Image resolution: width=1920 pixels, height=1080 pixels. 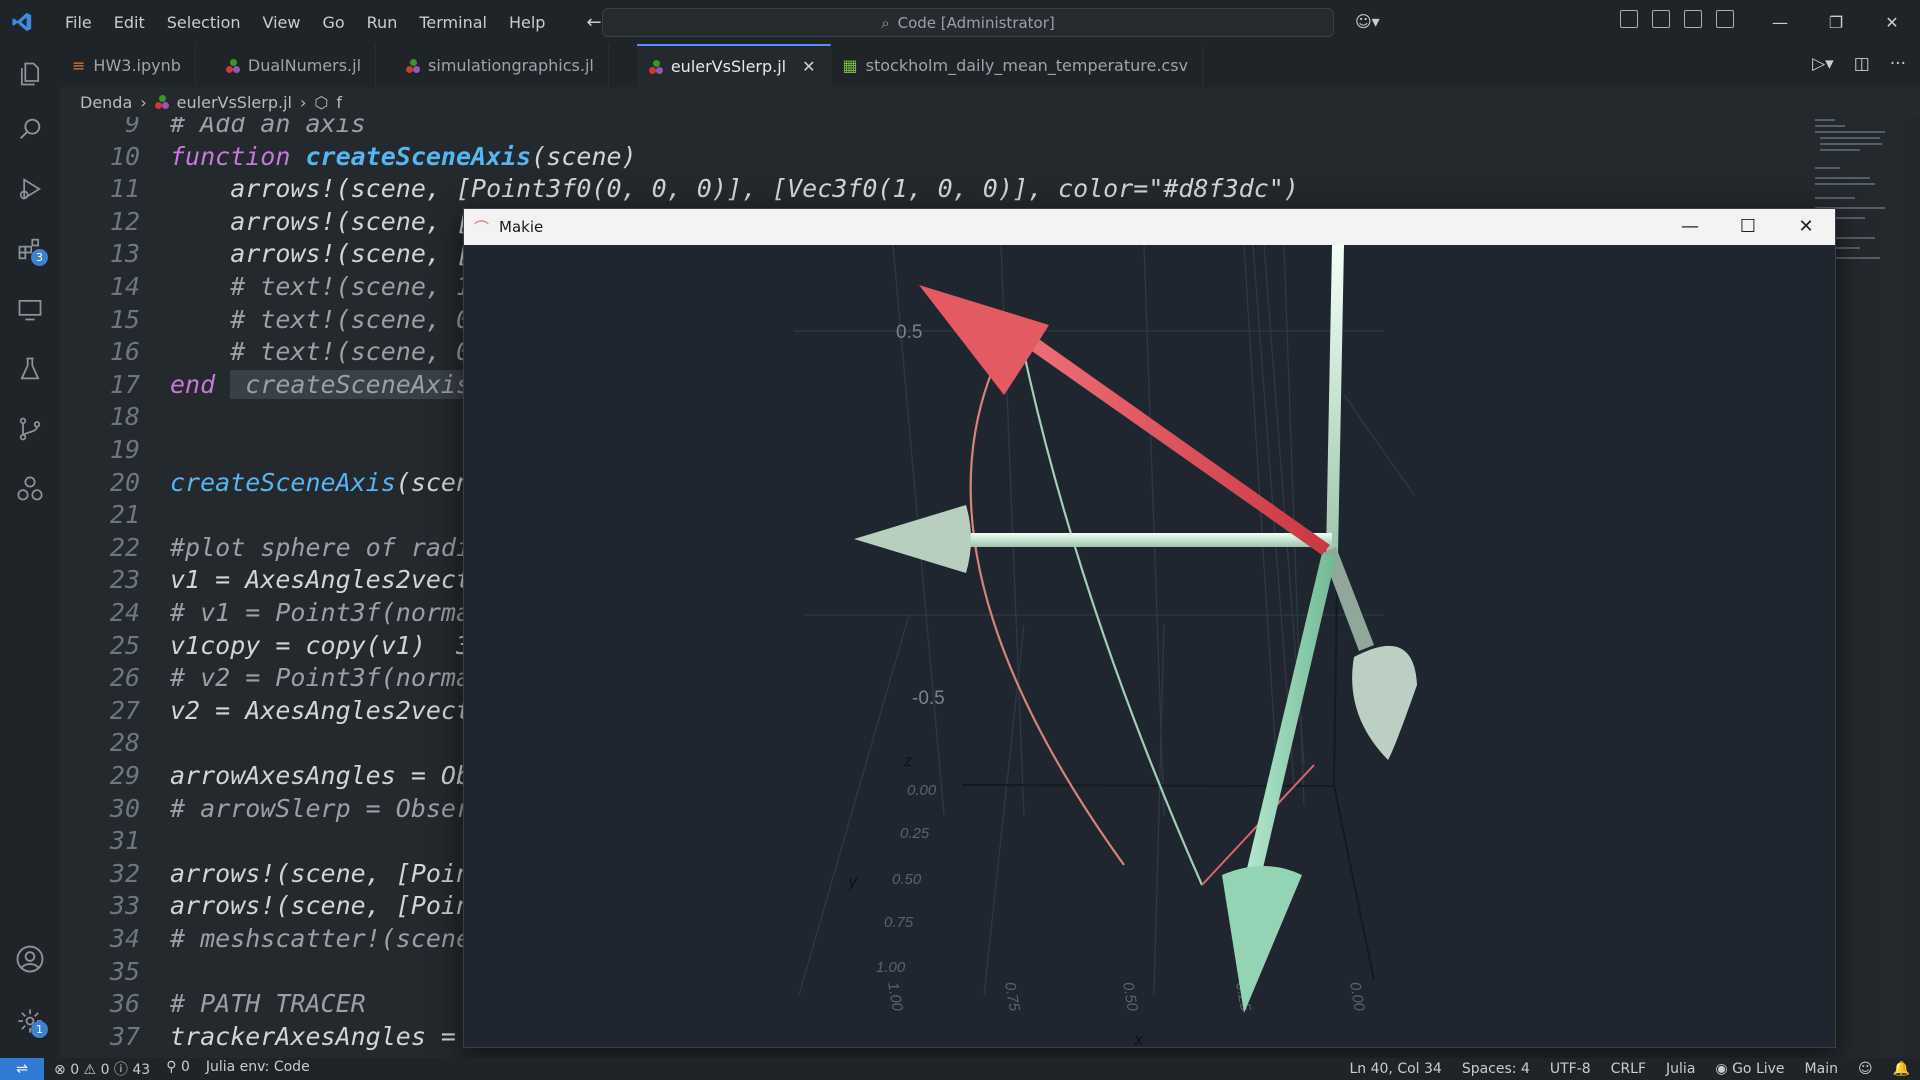 What do you see at coordinates (200, 384) in the screenshot?
I see `keyword: end` at bounding box center [200, 384].